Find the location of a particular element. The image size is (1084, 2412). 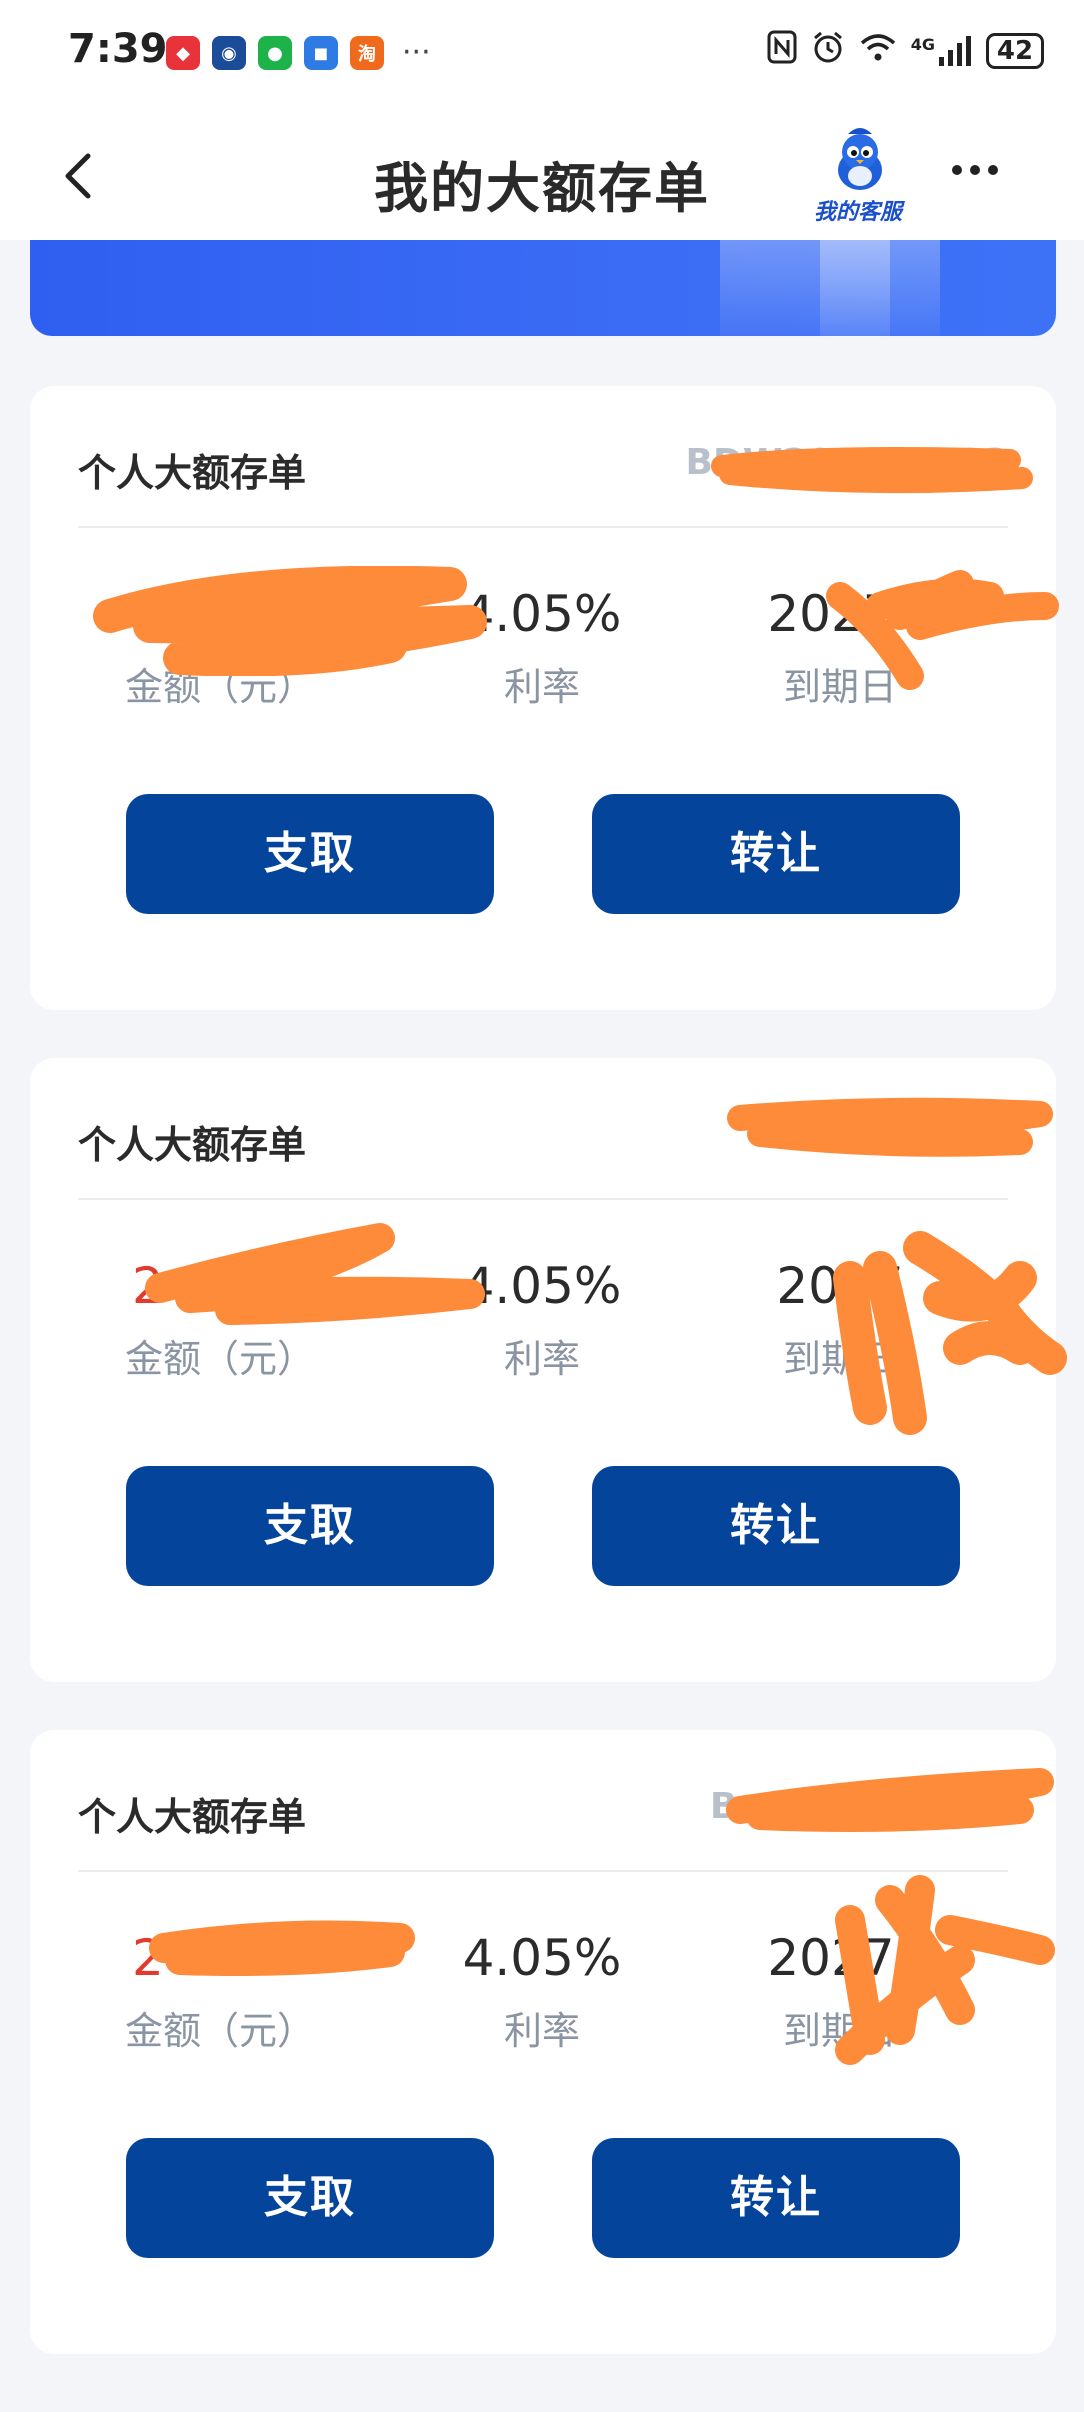

nav-bar: 我的大额存单 我的客服 is located at coordinates (542, 175).